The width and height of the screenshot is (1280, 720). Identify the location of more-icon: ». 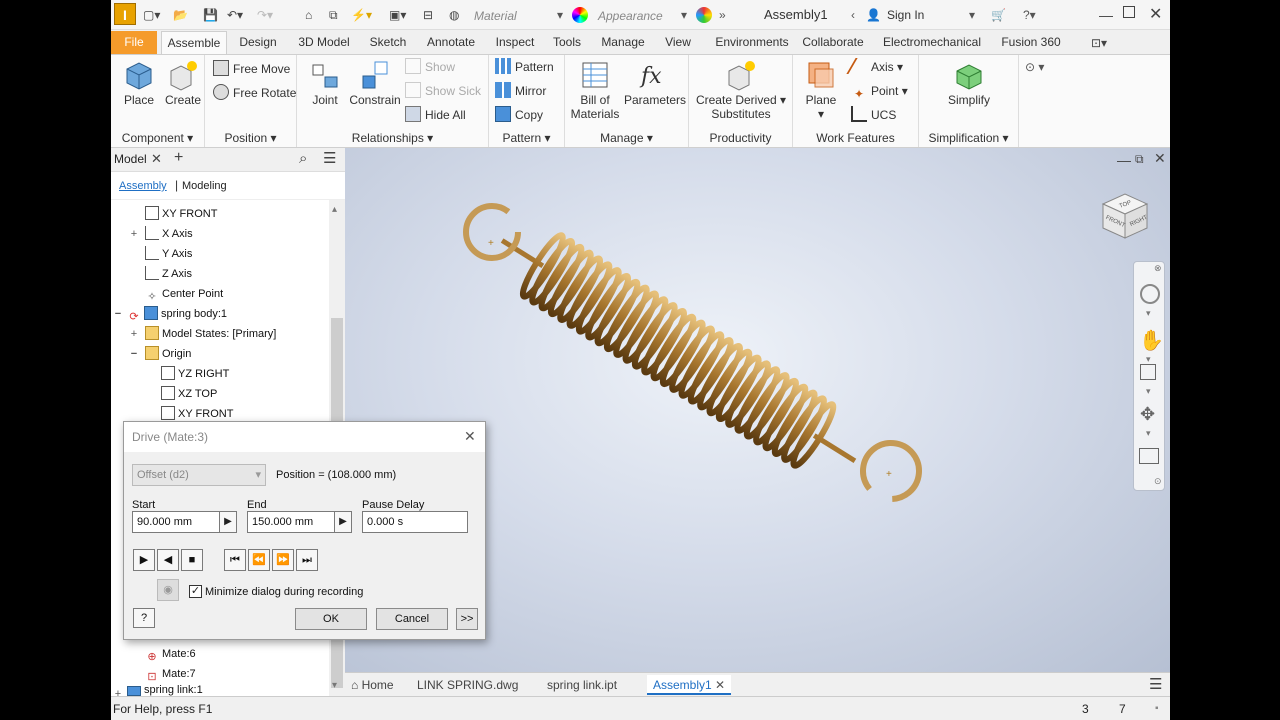
(722, 15).